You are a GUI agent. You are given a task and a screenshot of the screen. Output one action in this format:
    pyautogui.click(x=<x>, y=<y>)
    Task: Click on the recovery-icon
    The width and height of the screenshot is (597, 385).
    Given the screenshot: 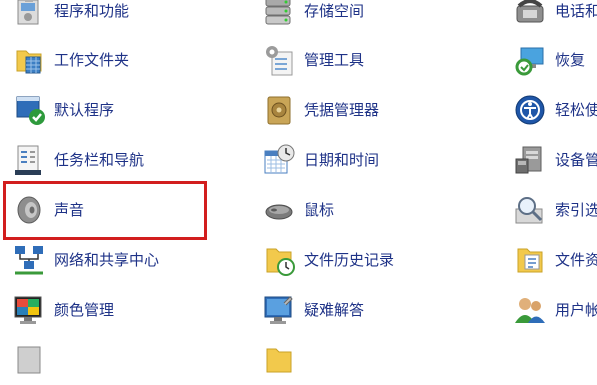 What is the action you would take?
    pyautogui.click(x=530, y=60)
    